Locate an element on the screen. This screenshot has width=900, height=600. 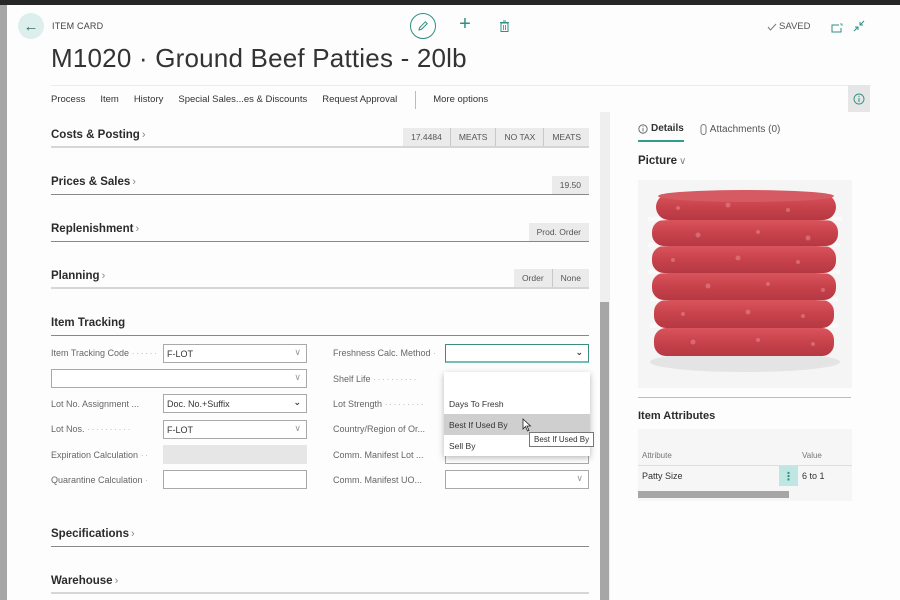
pill-gen-prod-posting-group: MEATS is located at coordinates (472, 137).